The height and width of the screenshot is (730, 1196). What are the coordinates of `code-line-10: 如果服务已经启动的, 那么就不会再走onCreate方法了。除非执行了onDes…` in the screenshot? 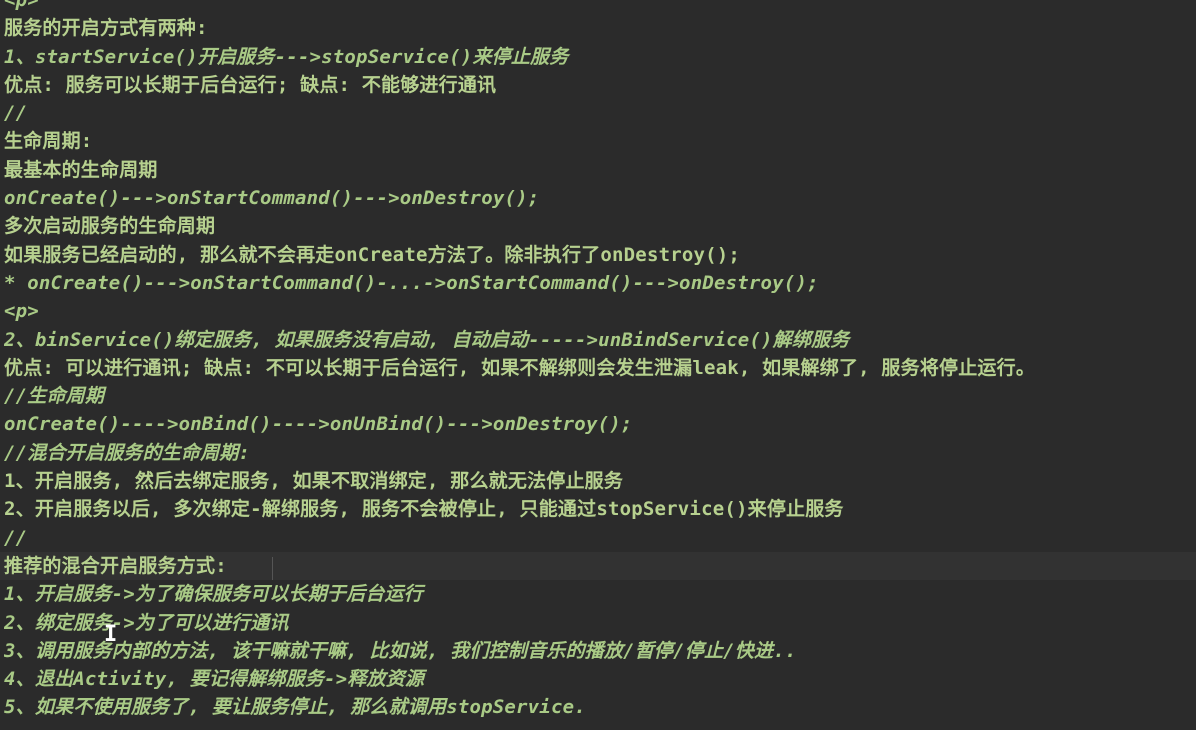 It's located at (372, 254).